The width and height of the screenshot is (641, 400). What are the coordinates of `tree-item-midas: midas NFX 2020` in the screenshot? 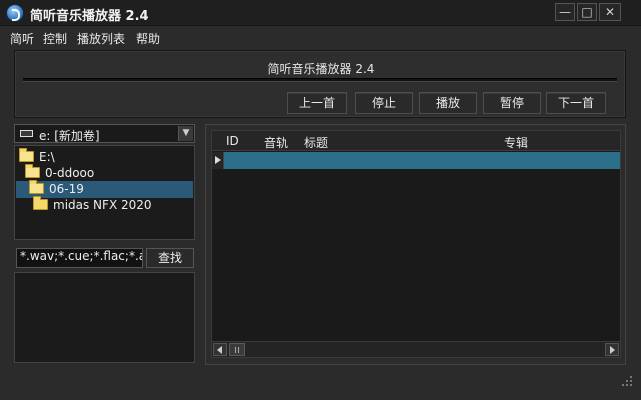 It's located at (92, 205).